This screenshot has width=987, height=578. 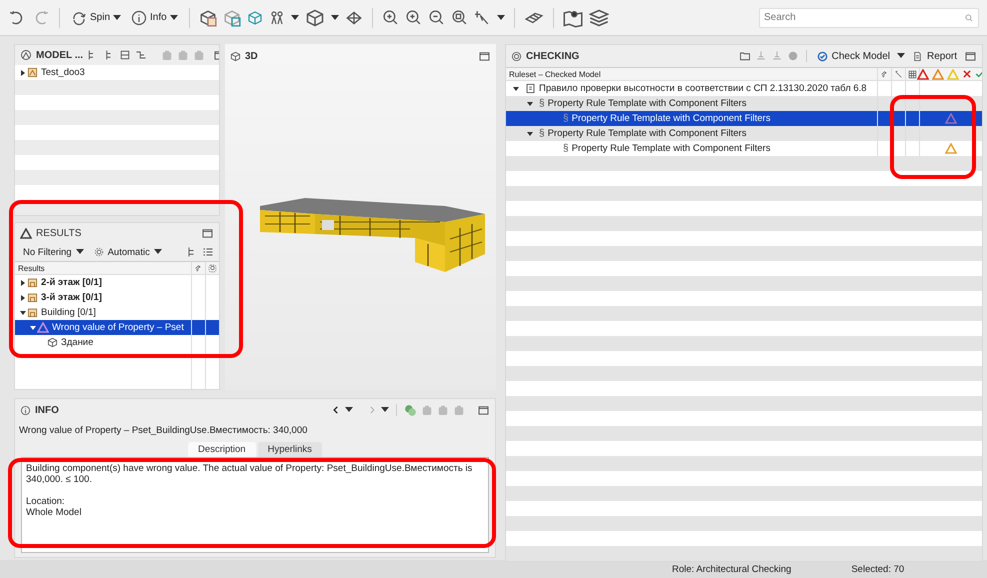 I want to click on wrench-icon, so click(x=898, y=74).